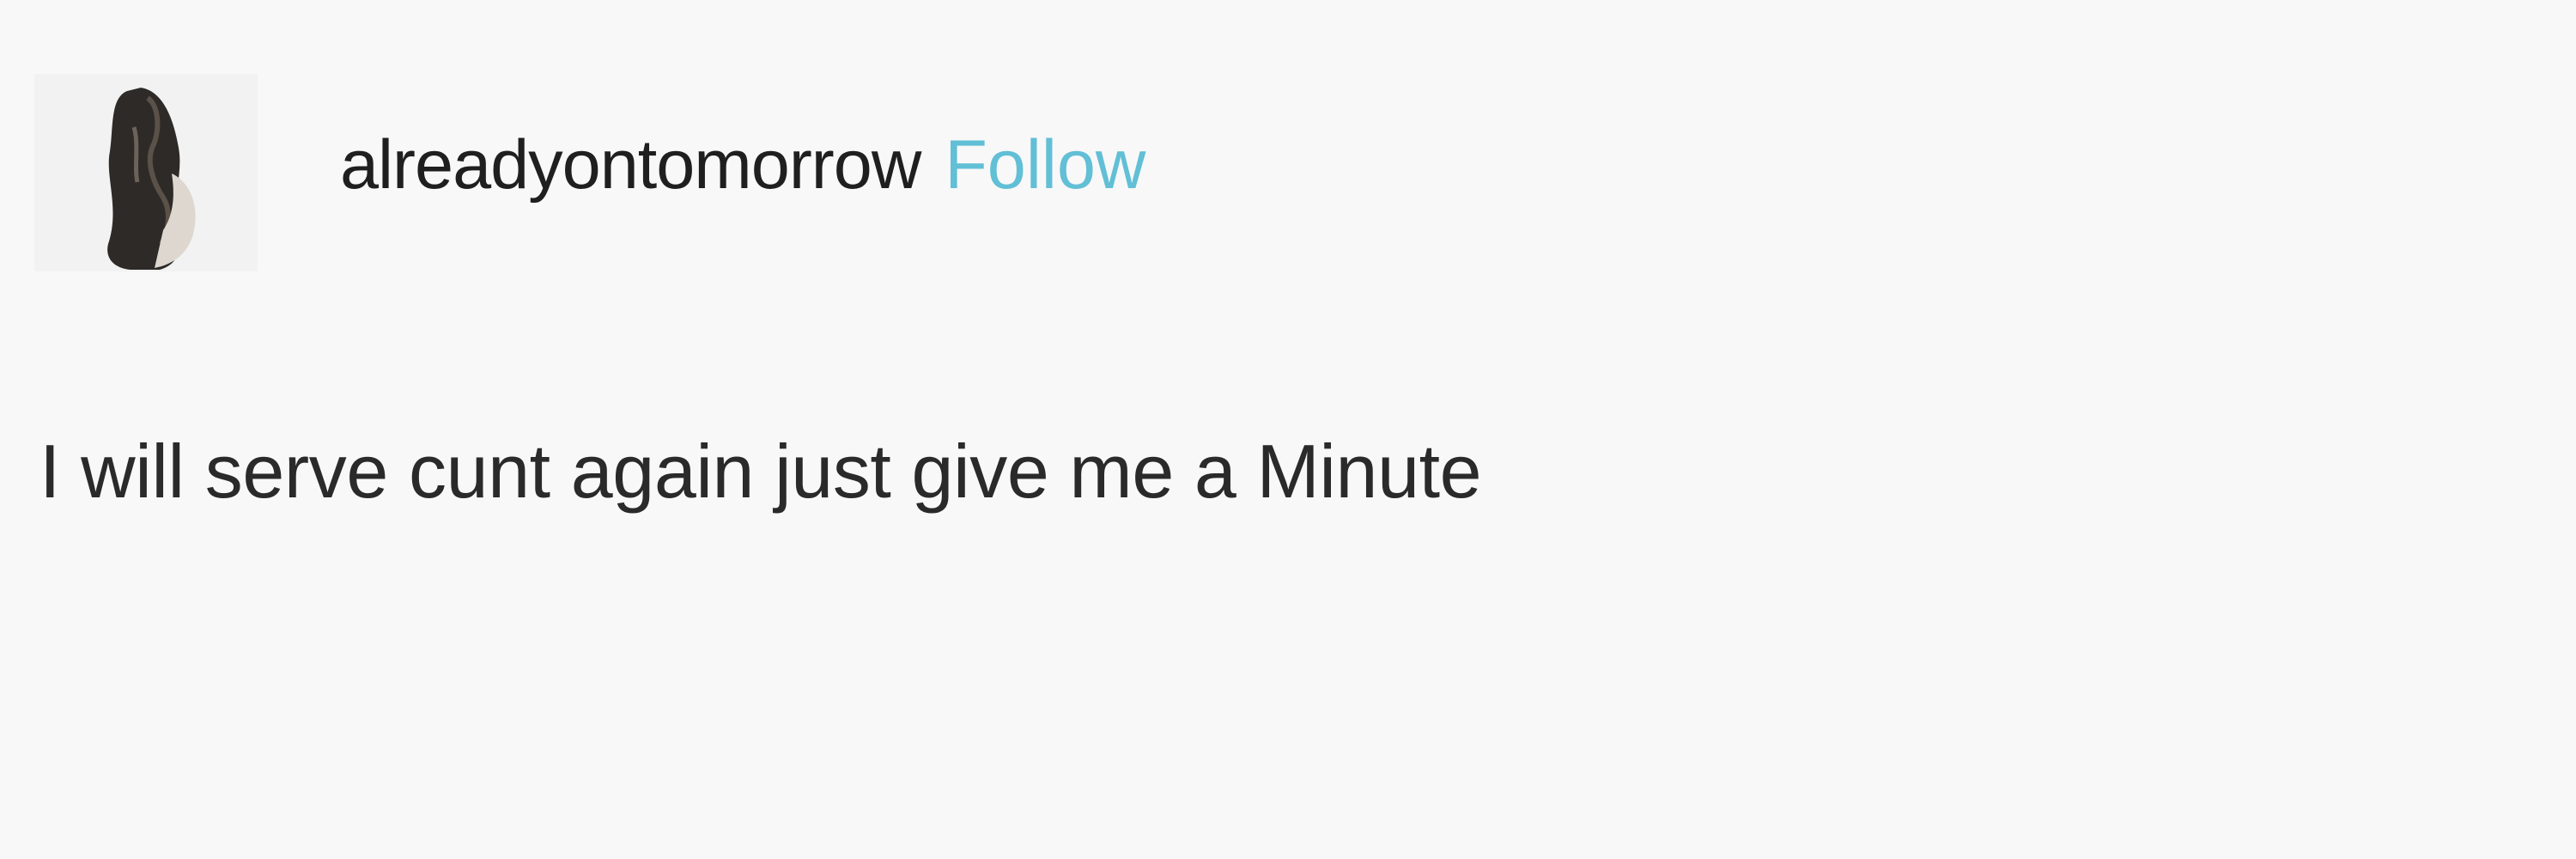 The image size is (2576, 859). Describe the element at coordinates (1045, 165) in the screenshot. I see `follow-button: Follow` at that location.